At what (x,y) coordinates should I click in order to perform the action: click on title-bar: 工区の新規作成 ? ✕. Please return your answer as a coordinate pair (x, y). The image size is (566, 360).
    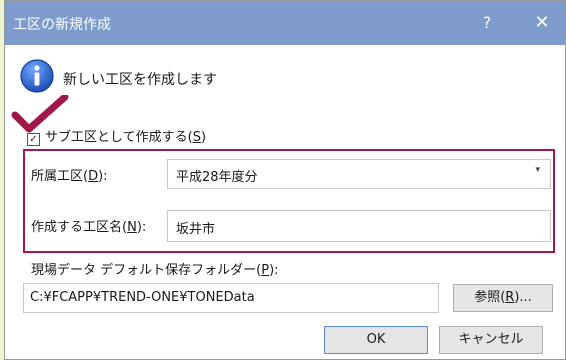
    Looking at the image, I should click on (285, 23).